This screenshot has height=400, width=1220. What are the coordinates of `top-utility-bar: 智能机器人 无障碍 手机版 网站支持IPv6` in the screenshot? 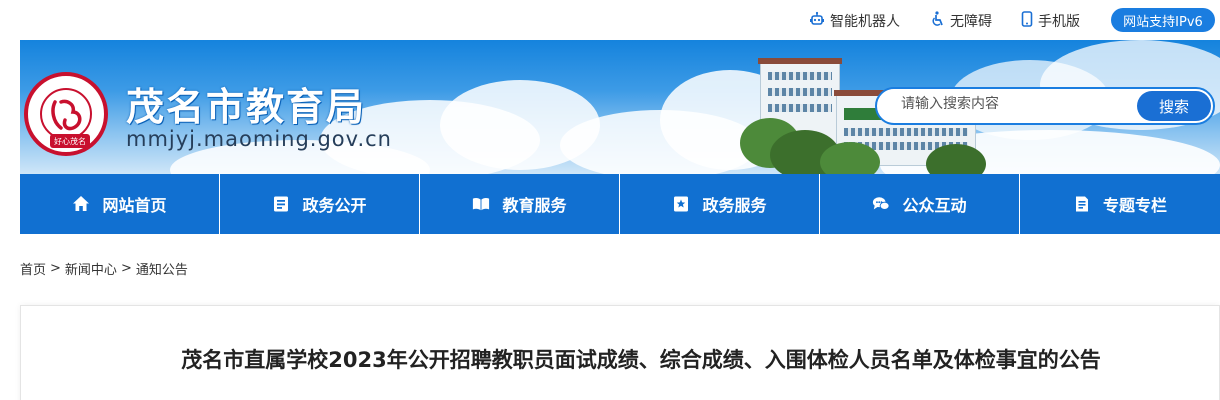 It's located at (610, 20).